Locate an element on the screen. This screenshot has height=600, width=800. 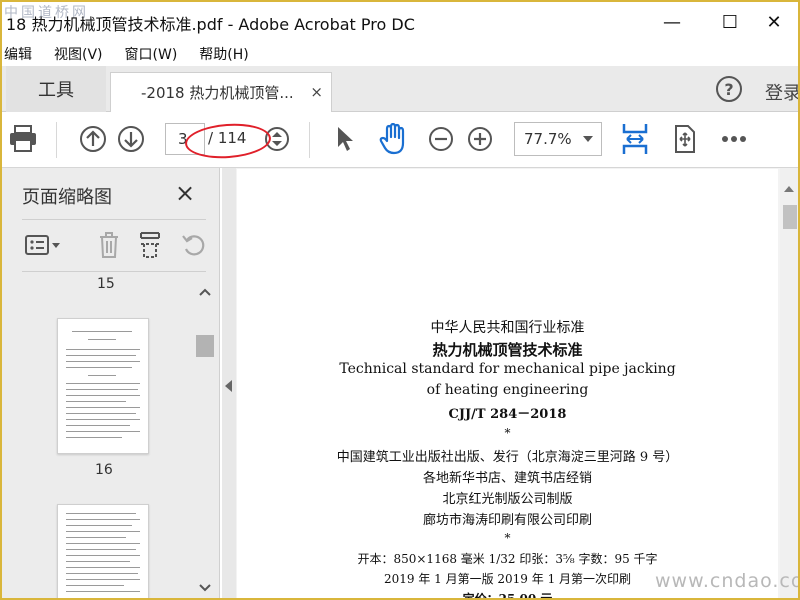
delete-icon is located at coordinates (109, 245).